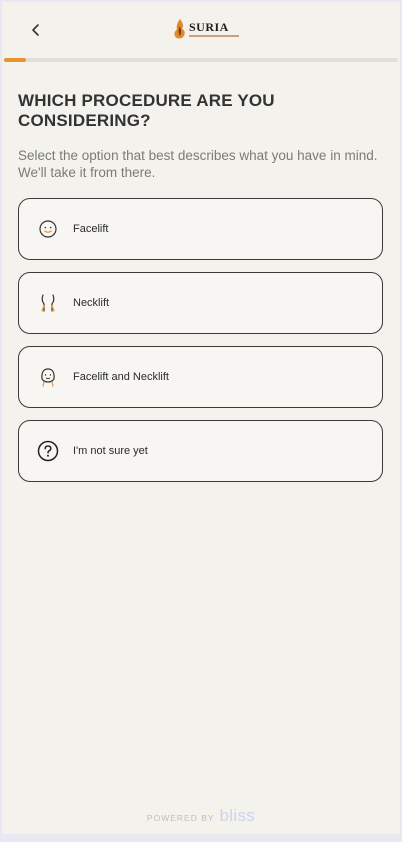  What do you see at coordinates (110, 451) in the screenshot?
I see `option-label: I'm not sure yet` at bounding box center [110, 451].